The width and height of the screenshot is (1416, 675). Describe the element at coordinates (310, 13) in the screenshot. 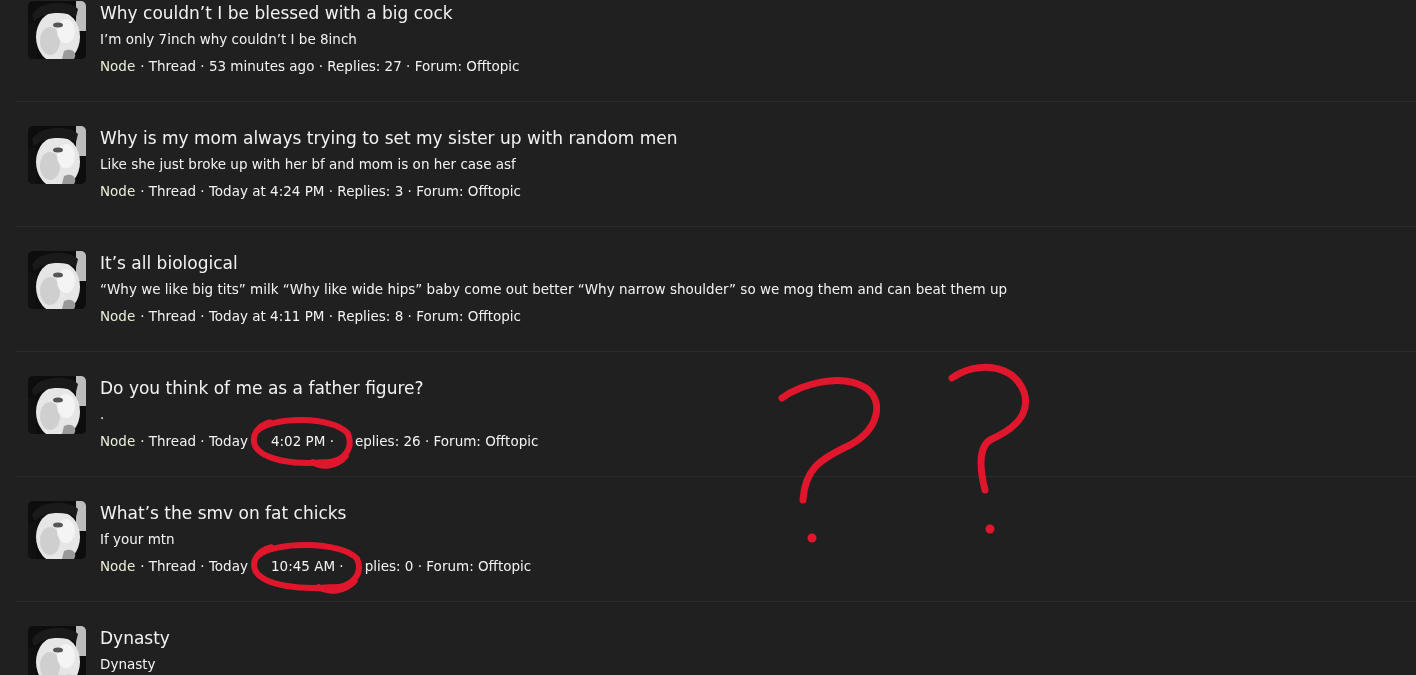

I see `thread-title: Why couldn’t I be blessed with a big cock` at that location.